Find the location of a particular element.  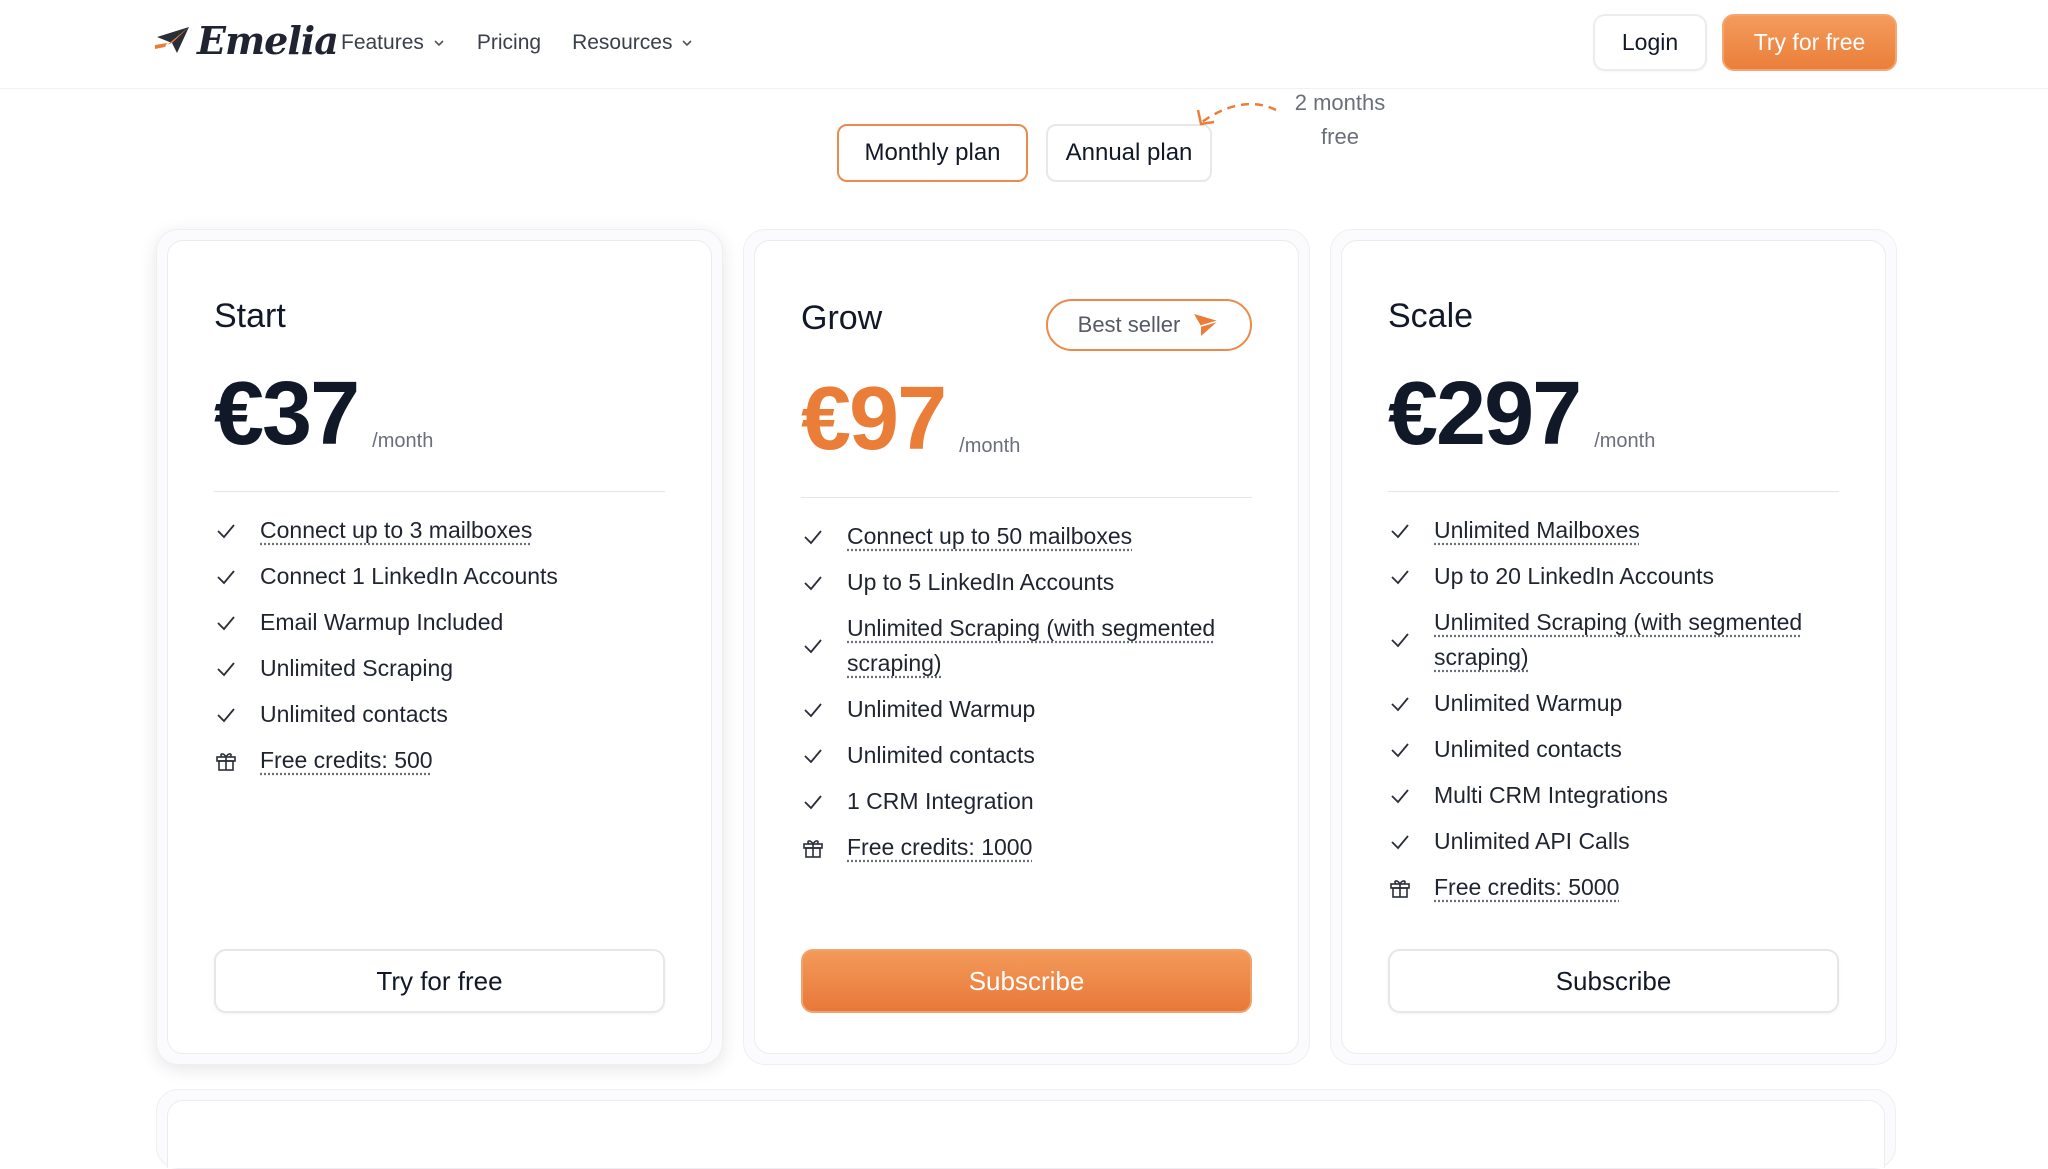

feature-text: Unlimited Scraping is located at coordinates (357, 668).